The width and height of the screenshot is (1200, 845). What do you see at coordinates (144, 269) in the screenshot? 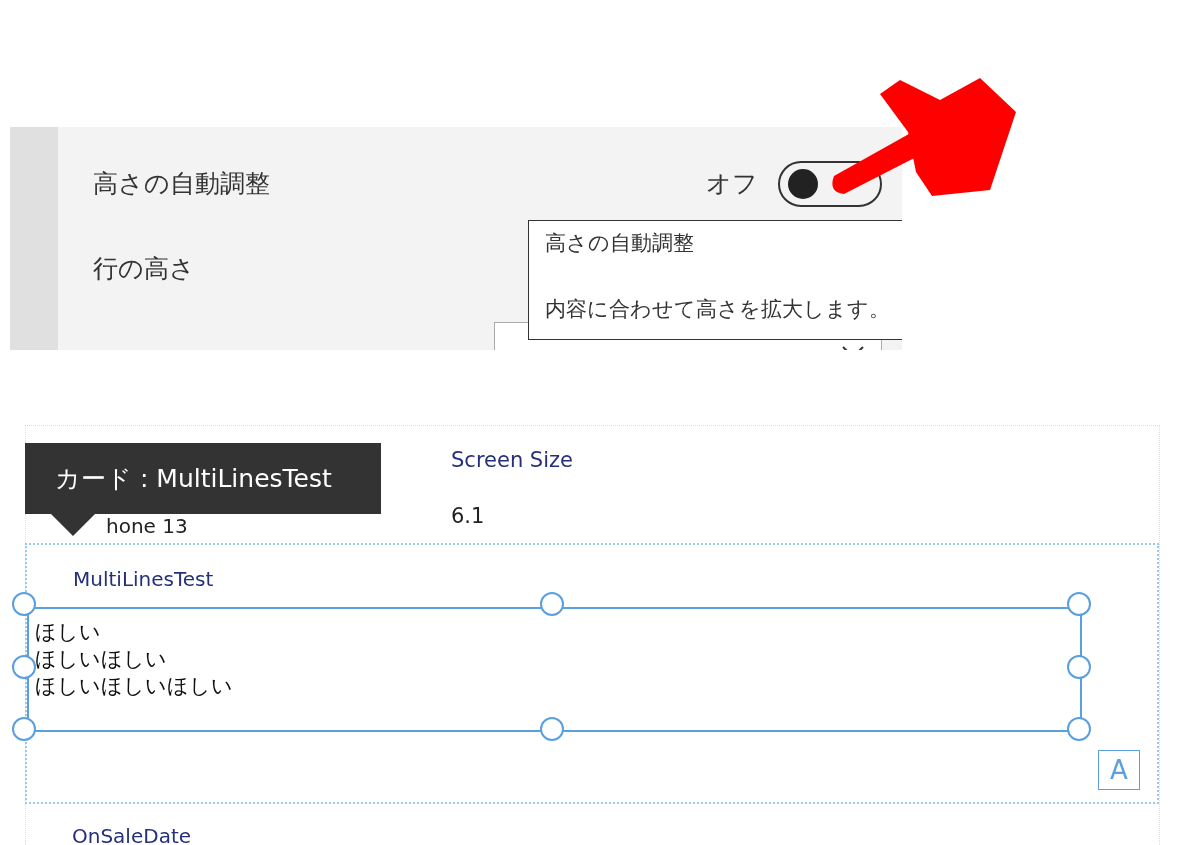
I see `setting-label: 行の高さ` at bounding box center [144, 269].